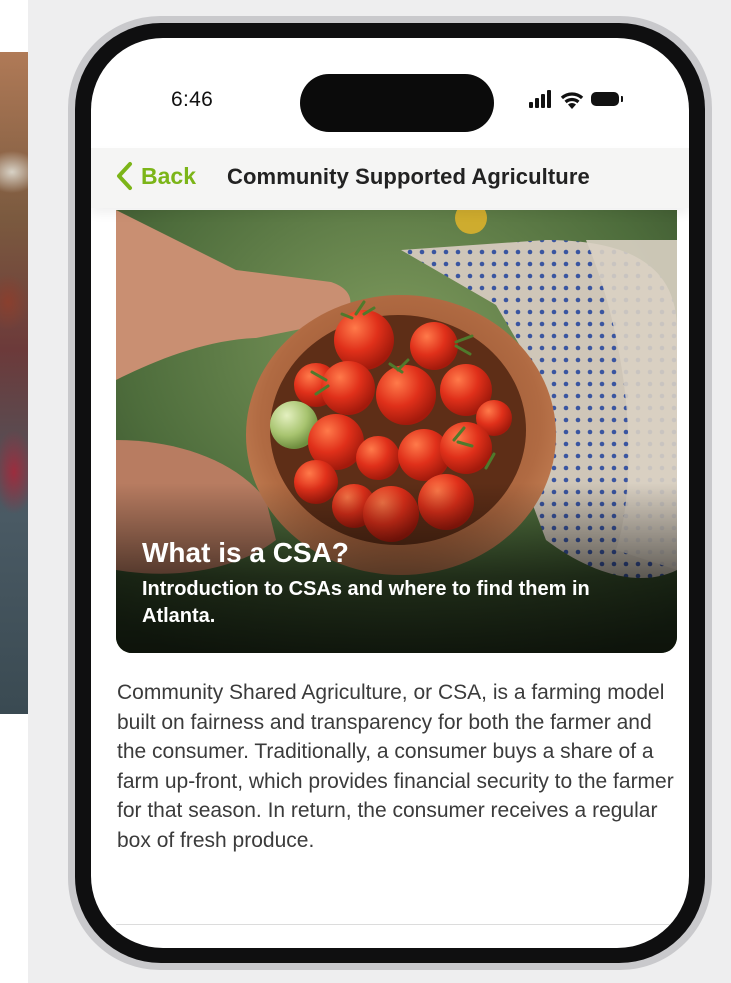 The image size is (731, 983). Describe the element at coordinates (396, 924) in the screenshot. I see `section-divider` at that location.